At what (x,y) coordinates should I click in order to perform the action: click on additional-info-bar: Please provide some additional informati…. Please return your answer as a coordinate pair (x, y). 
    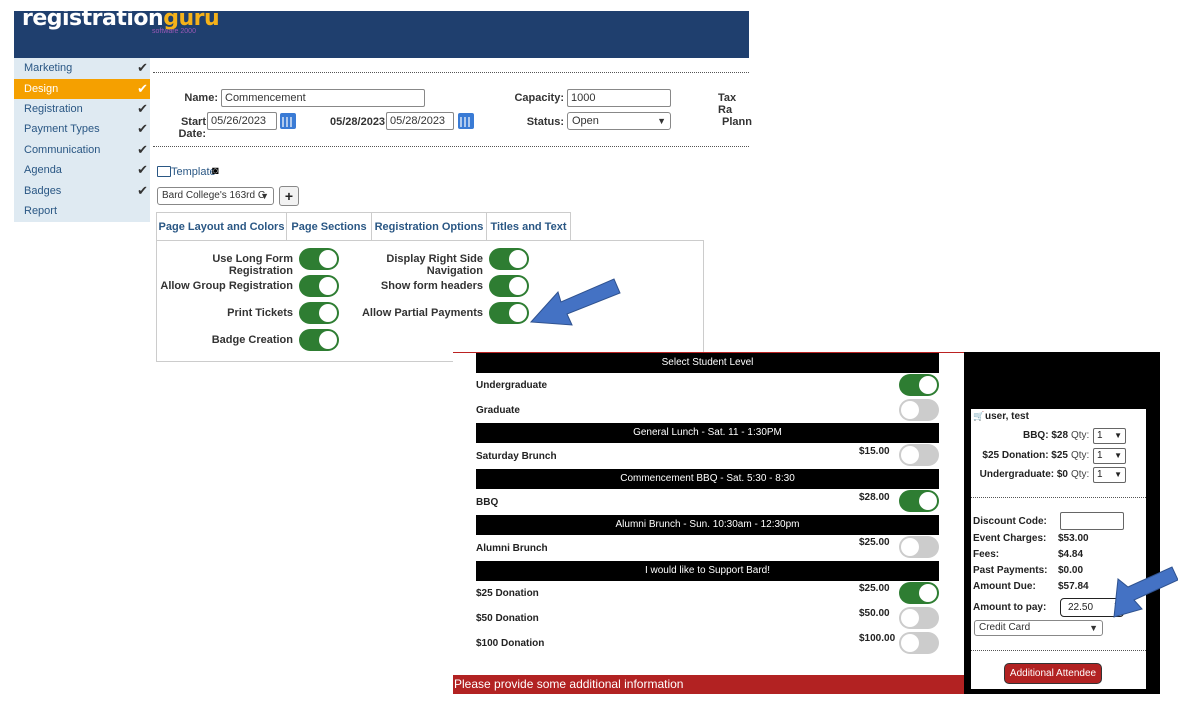
    Looking at the image, I should click on (709, 684).